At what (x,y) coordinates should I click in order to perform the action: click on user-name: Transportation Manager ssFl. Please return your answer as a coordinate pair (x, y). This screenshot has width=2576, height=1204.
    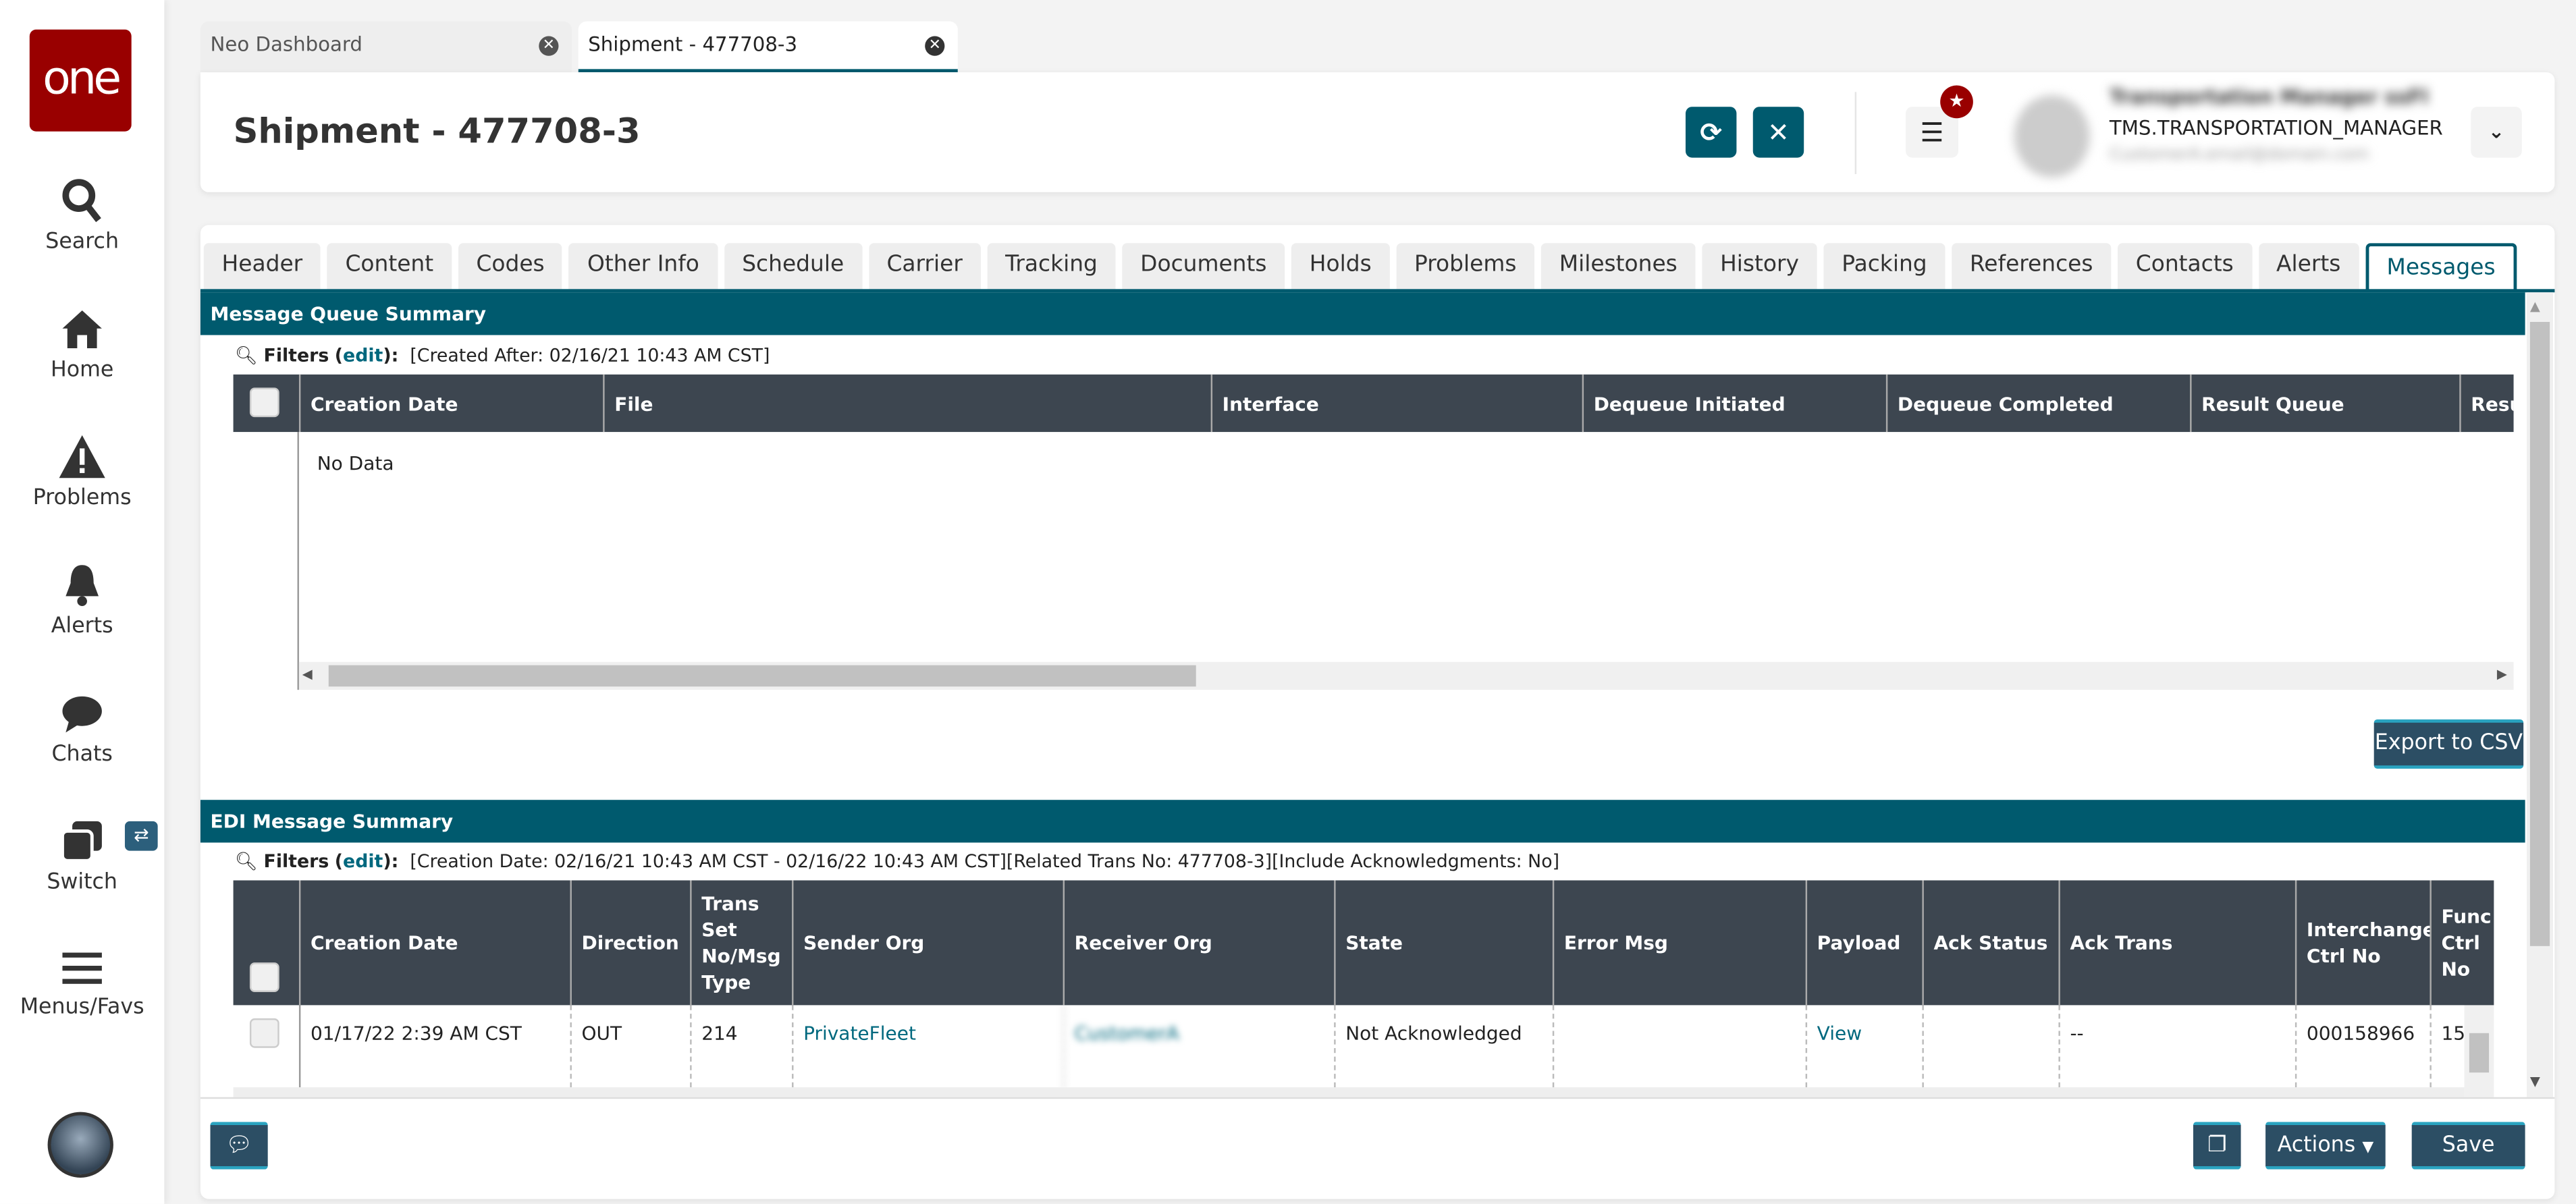
    Looking at the image, I should click on (2269, 97).